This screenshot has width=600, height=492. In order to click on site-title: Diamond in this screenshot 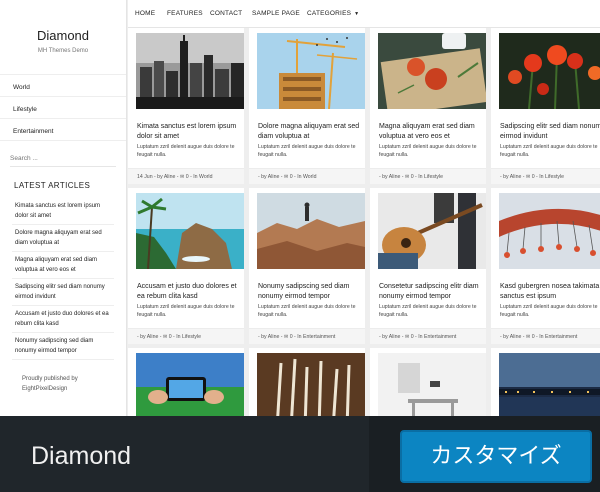, I will do `click(63, 35)`.